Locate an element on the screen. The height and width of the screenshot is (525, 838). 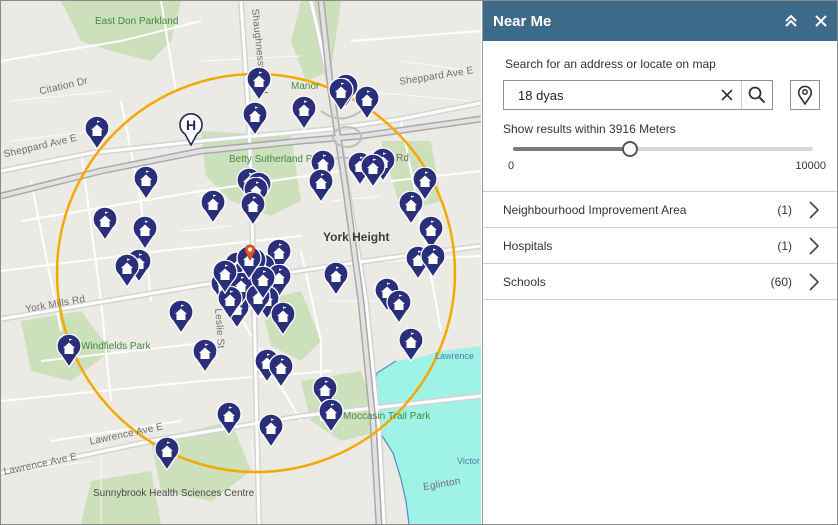
radius-text: Show results within 3916 Meters is located at coordinates (589, 129).